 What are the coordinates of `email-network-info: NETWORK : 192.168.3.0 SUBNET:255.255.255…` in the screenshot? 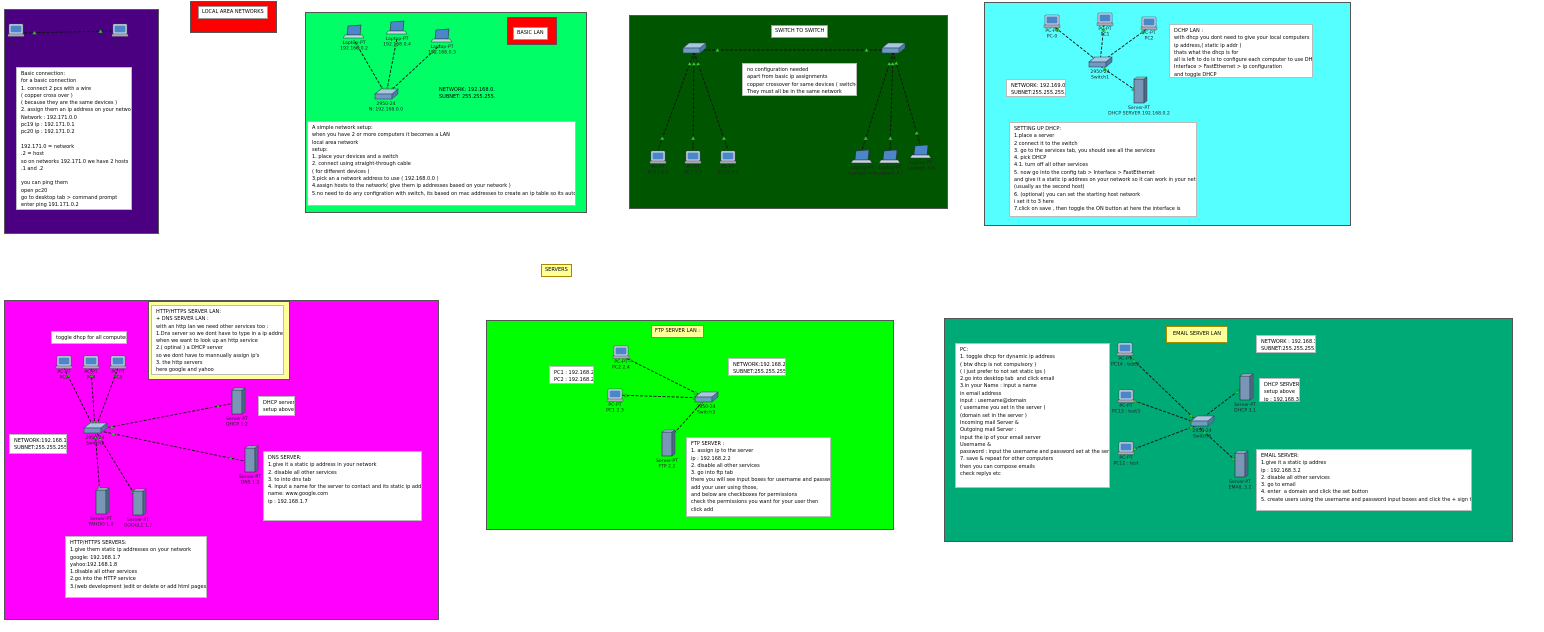 It's located at (1286, 344).